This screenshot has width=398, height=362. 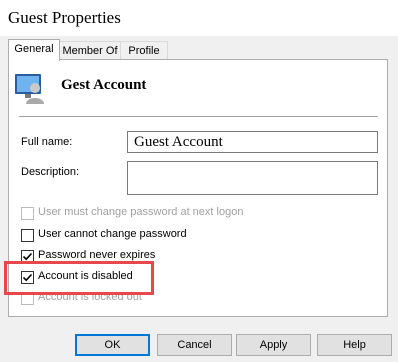 I want to click on help-button: Help, so click(x=354, y=345).